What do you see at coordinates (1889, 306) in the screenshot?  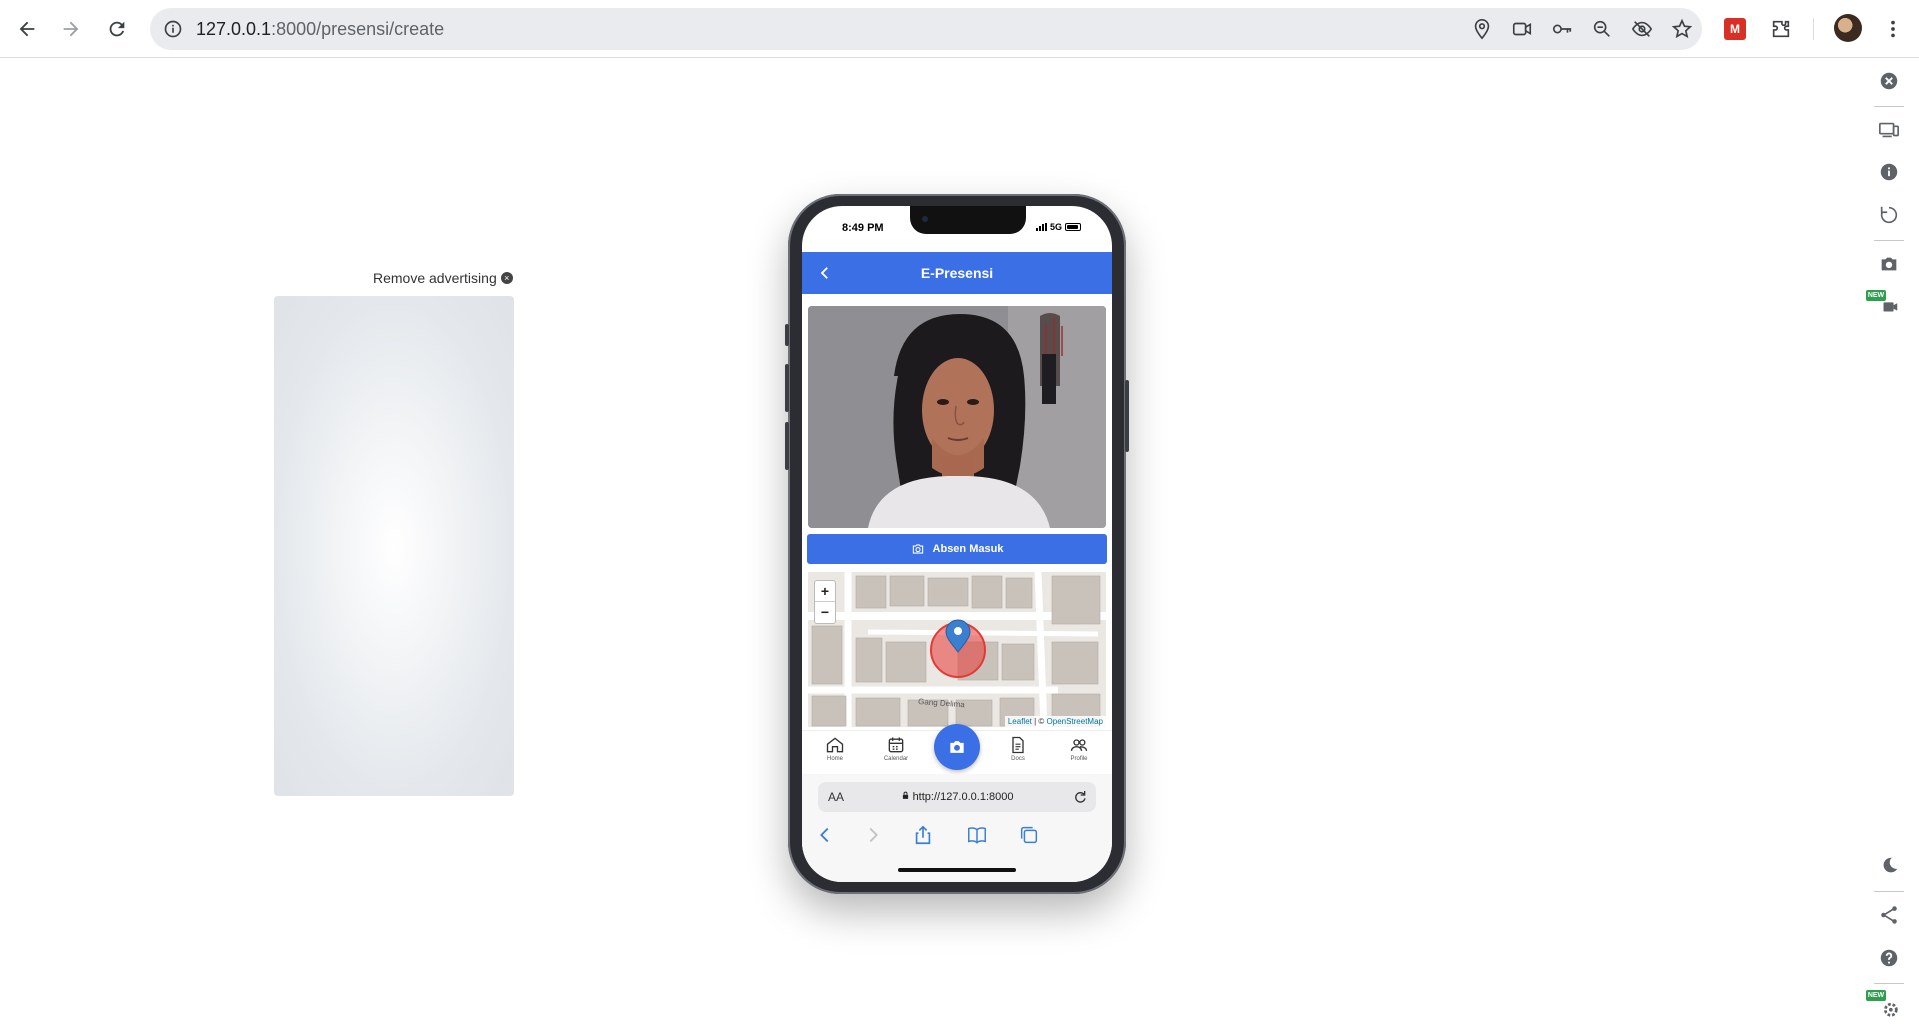 I see `record-video-icon` at bounding box center [1889, 306].